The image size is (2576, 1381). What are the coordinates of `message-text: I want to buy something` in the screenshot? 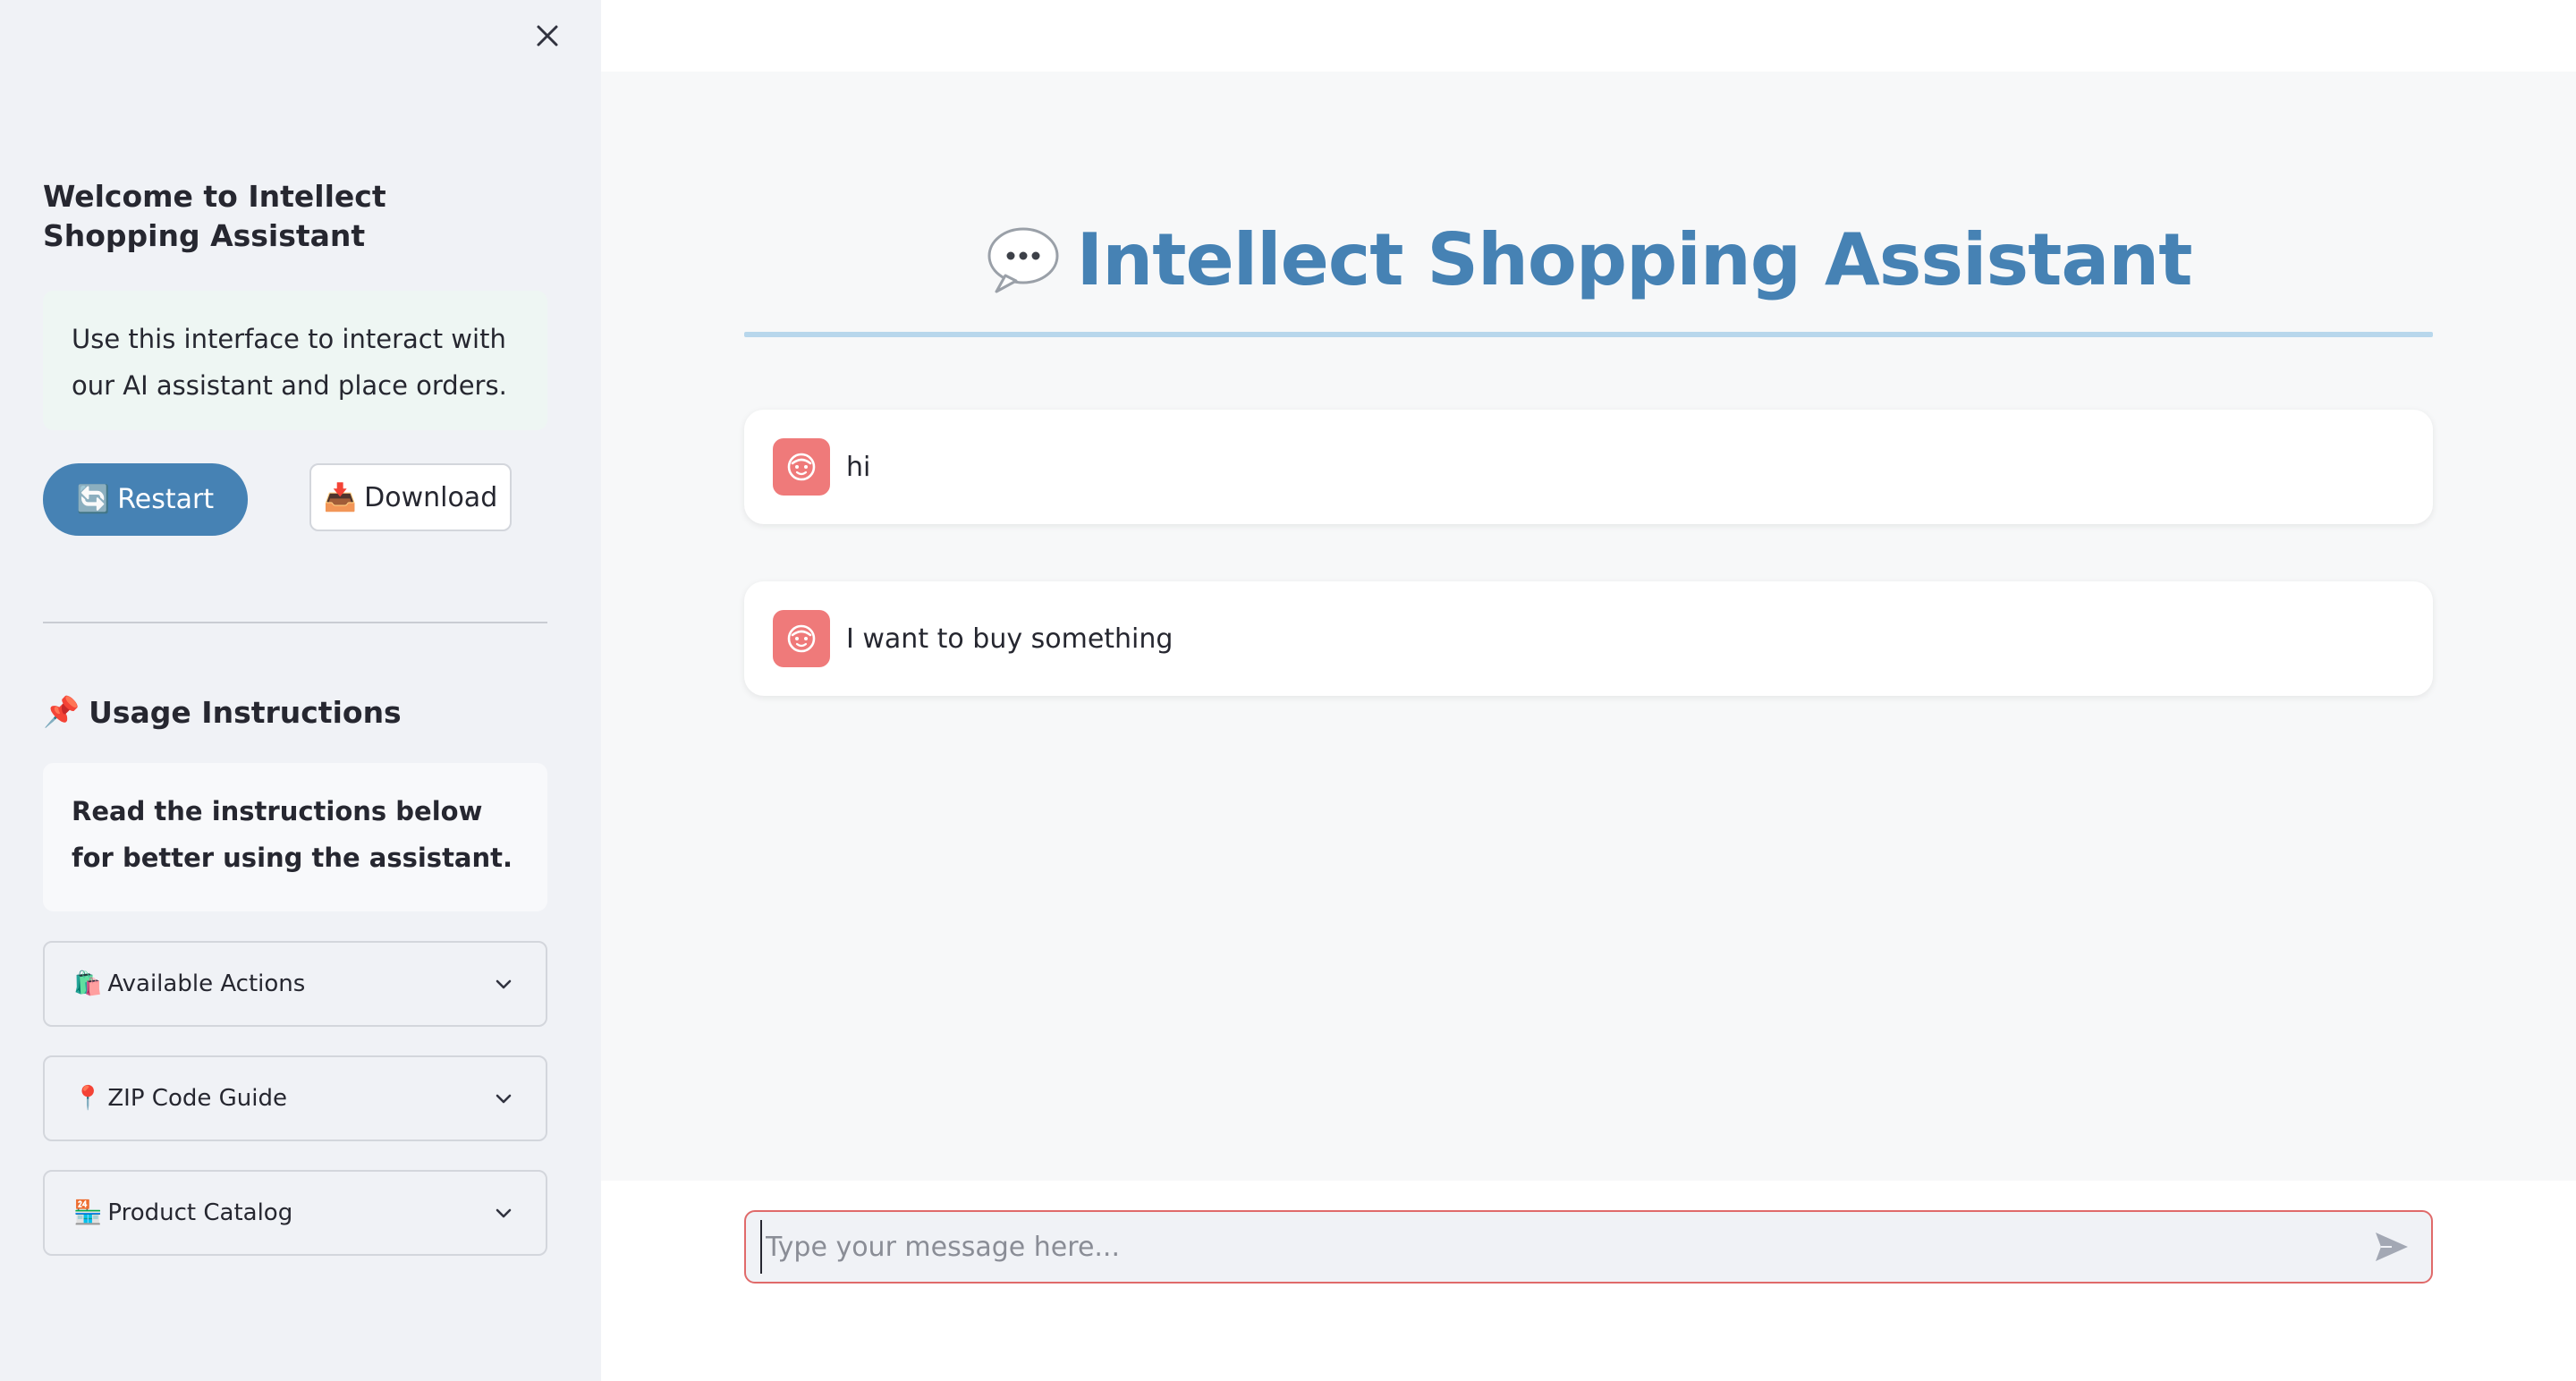 It's located at (1010, 639).